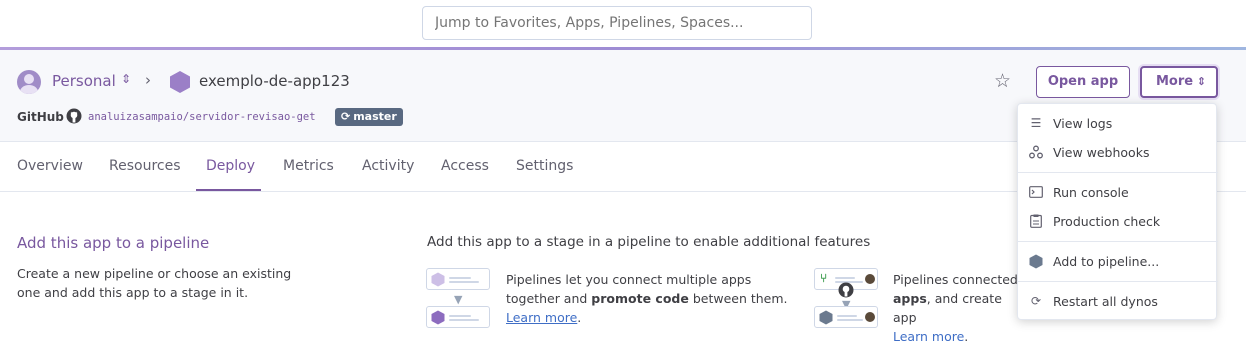  I want to click on menu-item-view-logs: ☰ View logs, so click(1118, 123).